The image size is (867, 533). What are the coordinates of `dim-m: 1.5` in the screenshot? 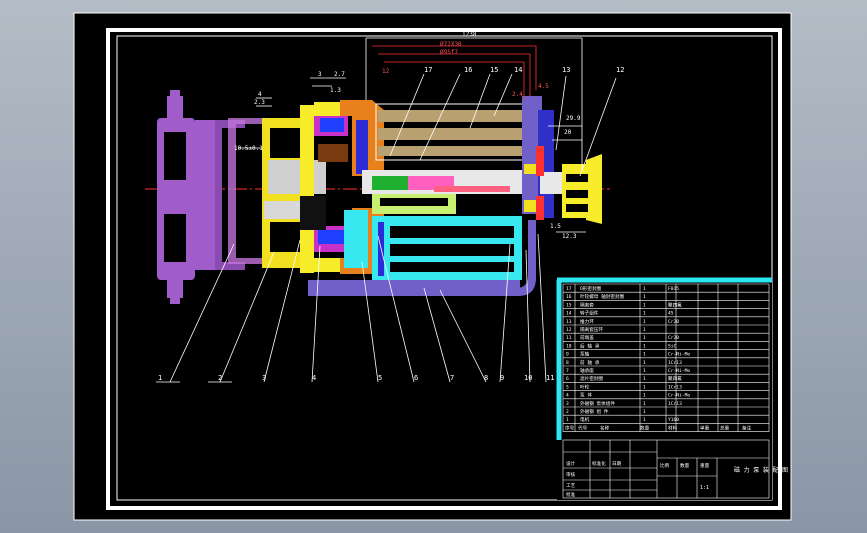 It's located at (555, 226).